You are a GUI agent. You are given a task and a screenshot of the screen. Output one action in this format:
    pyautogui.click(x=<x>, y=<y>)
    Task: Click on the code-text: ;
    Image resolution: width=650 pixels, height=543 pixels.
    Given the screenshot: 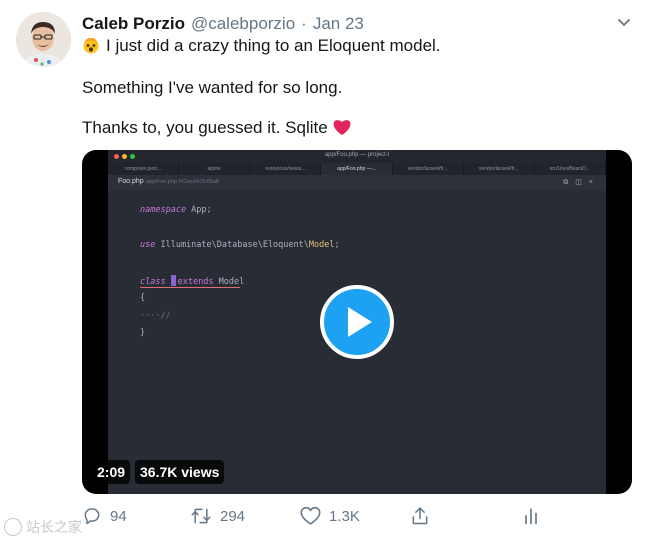 What is the action you would take?
    pyautogui.click(x=337, y=245)
    